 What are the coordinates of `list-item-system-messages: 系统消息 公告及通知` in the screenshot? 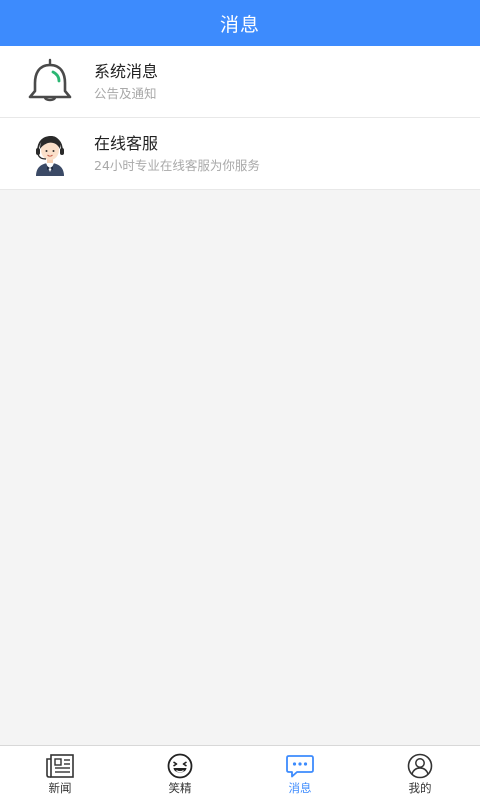 It's located at (240, 82).